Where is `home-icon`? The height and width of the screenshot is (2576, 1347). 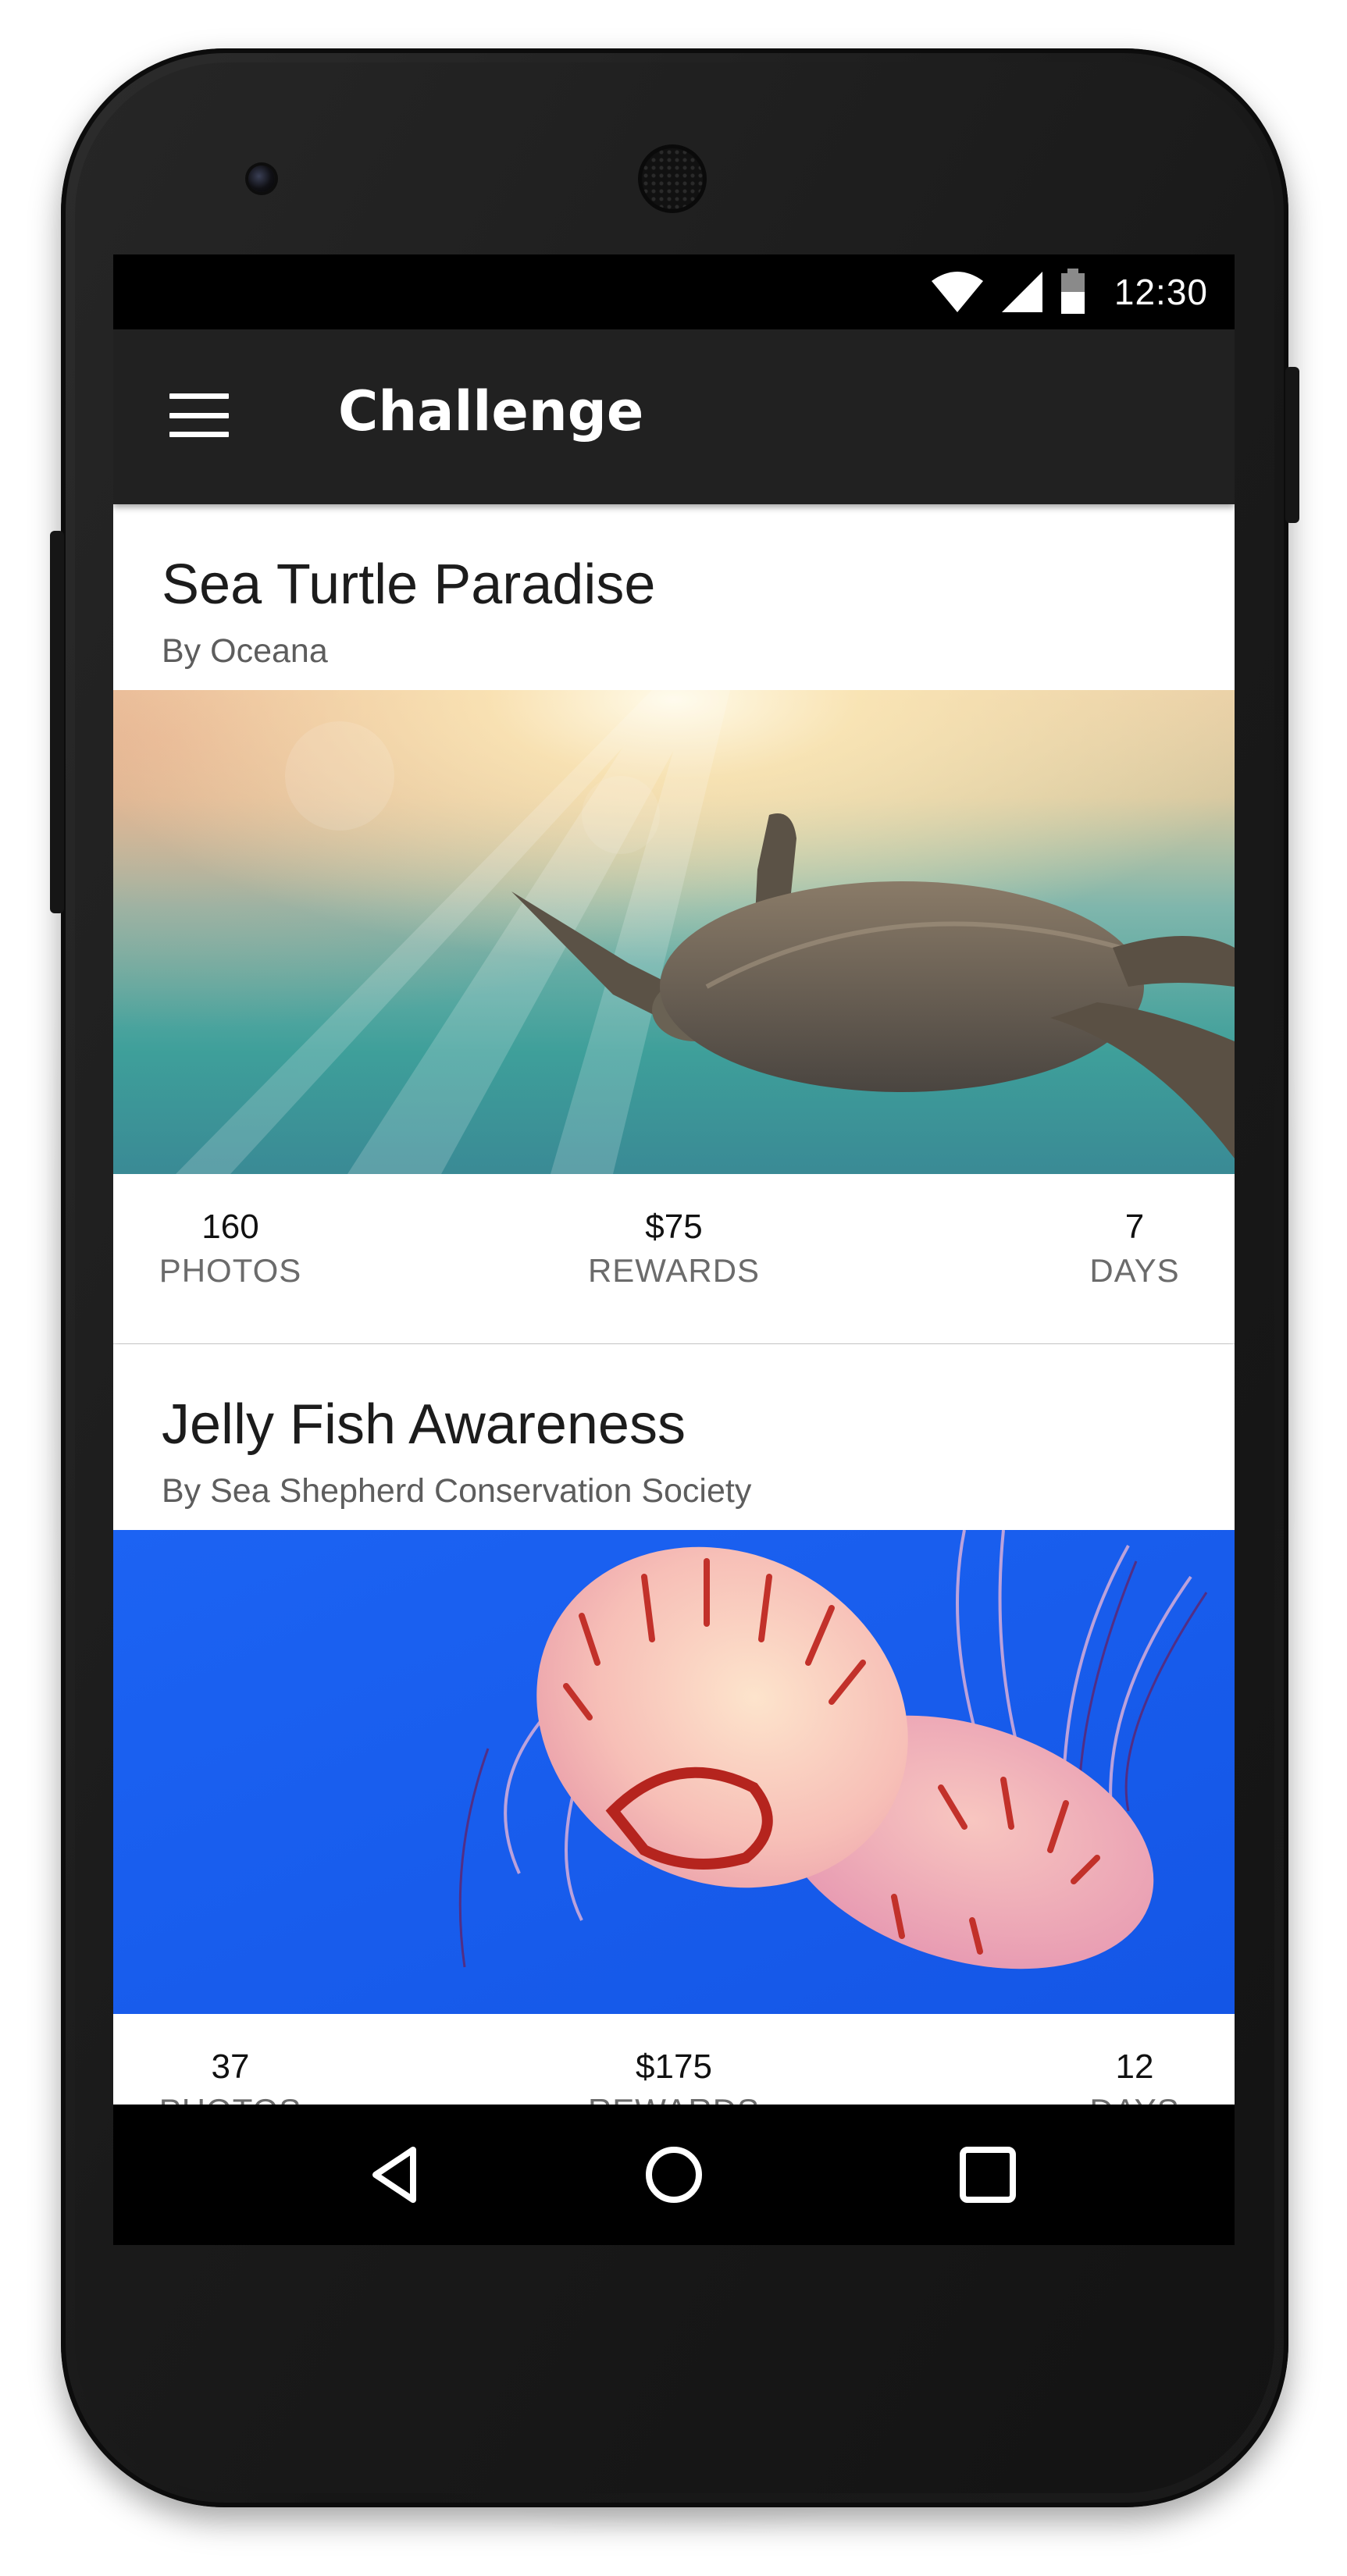
home-icon is located at coordinates (674, 2175).